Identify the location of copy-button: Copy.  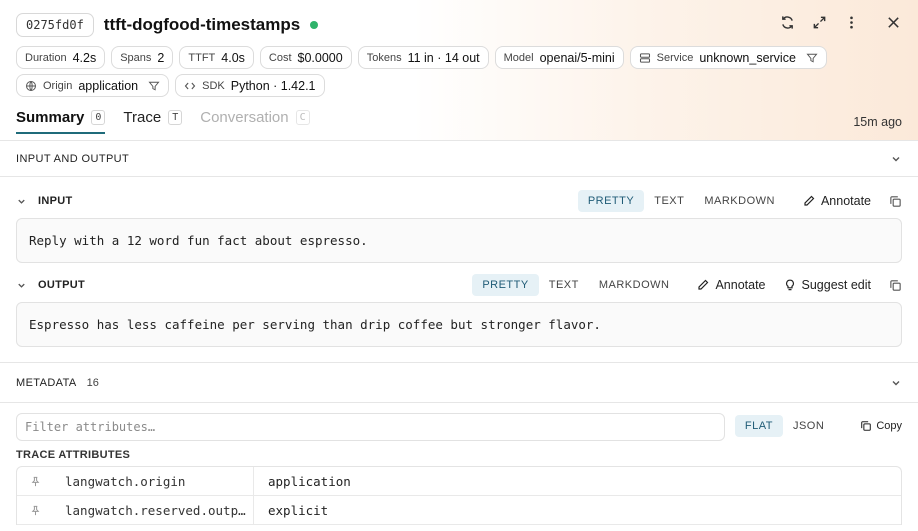
(881, 426).